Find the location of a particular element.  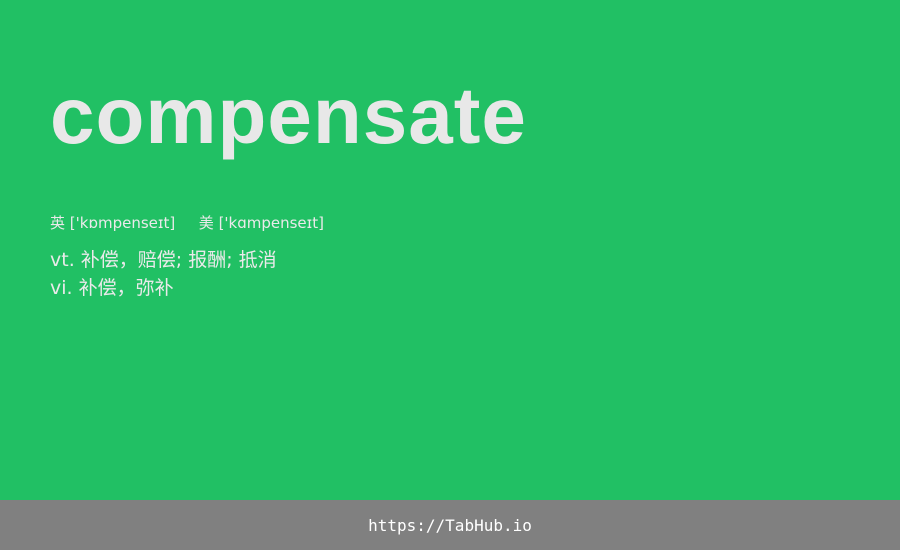

definition-line-vi: vi. 补偿，弥补 is located at coordinates (163, 288).